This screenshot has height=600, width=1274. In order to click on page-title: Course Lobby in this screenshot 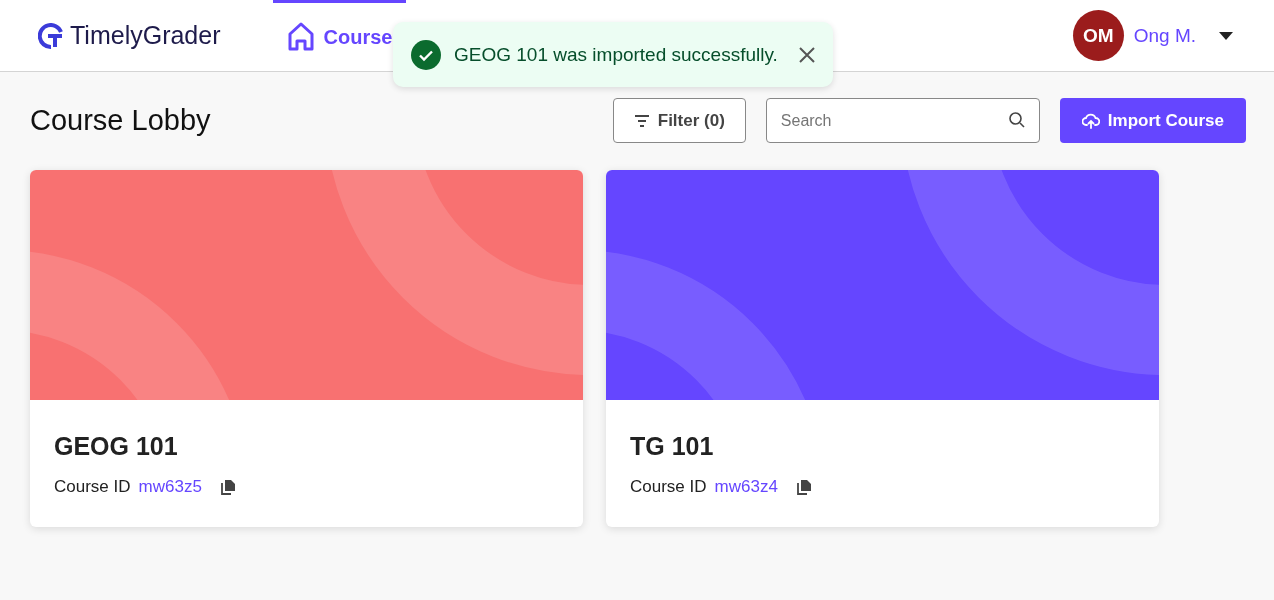, I will do `click(120, 120)`.